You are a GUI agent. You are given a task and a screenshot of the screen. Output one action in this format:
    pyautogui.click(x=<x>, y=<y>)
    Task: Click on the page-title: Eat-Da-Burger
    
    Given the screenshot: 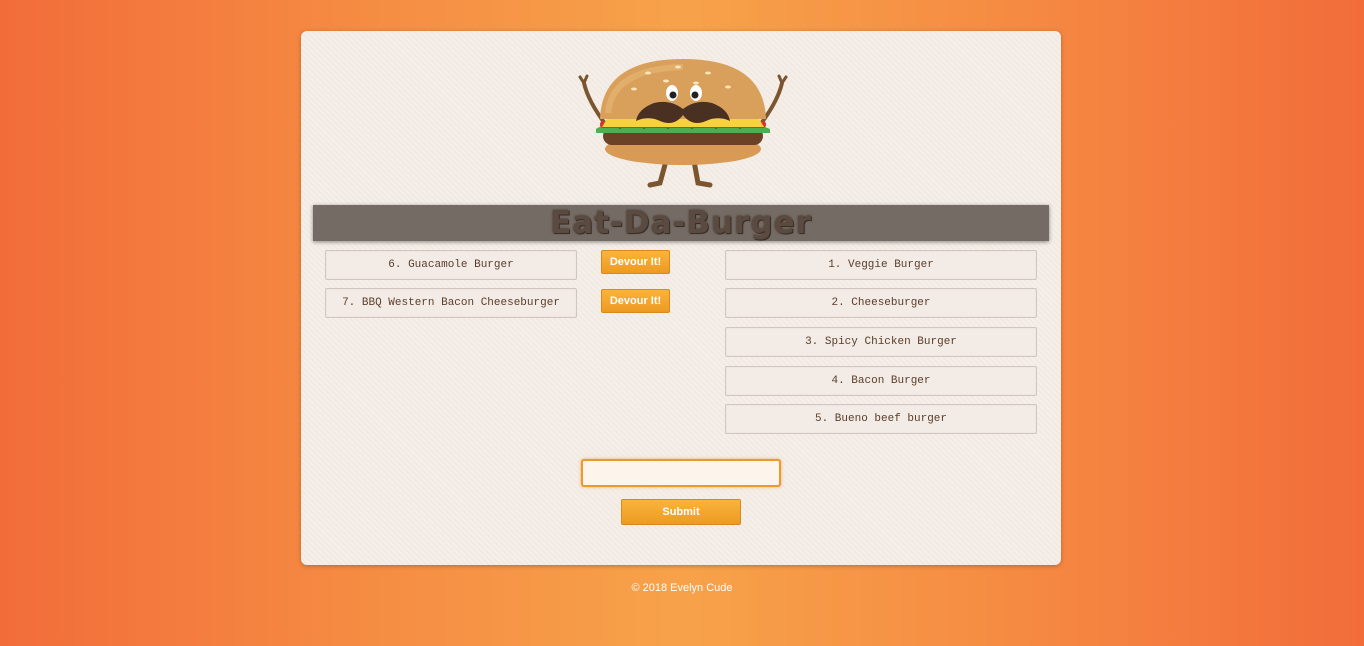 What is the action you would take?
    pyautogui.click(x=681, y=223)
    